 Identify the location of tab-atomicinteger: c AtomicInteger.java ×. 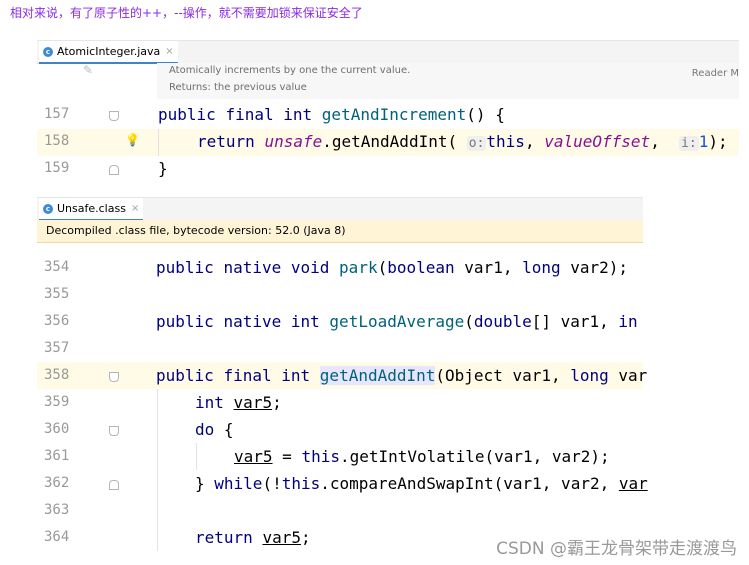
(108, 52).